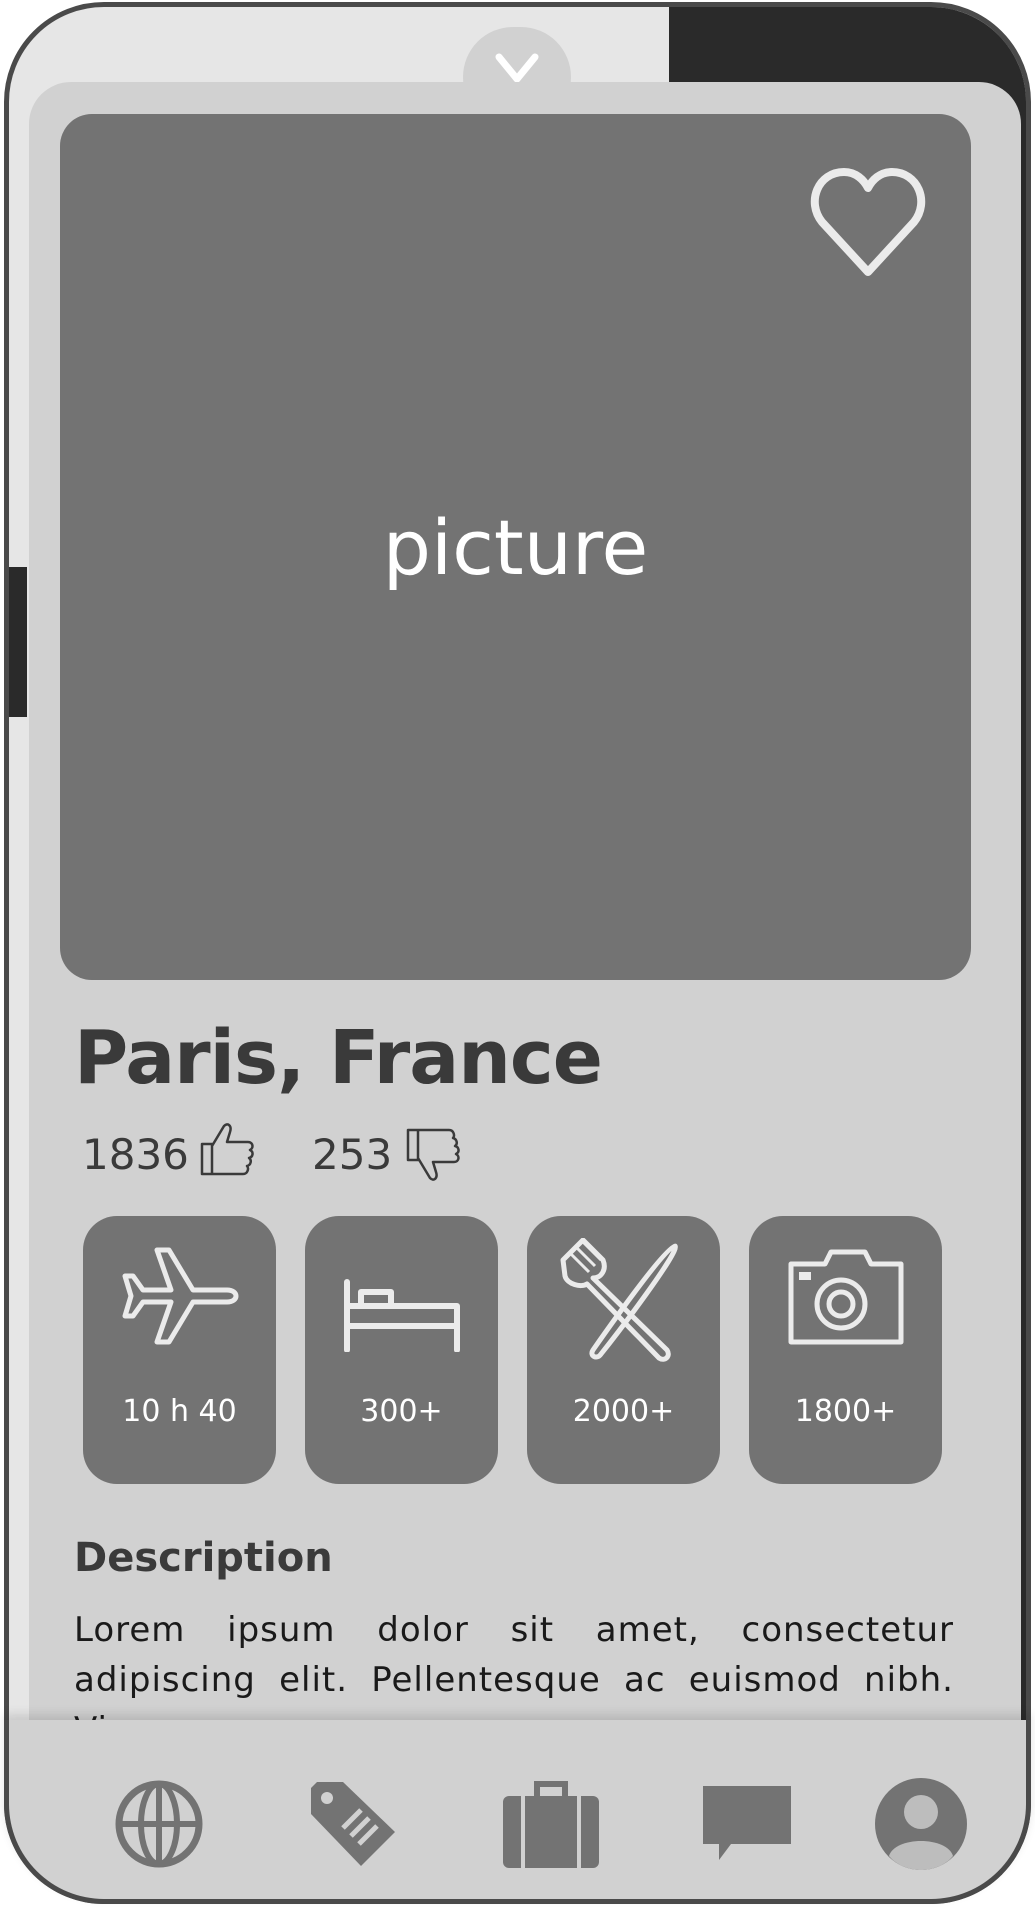 This screenshot has width=1035, height=1909. Describe the element at coordinates (402, 1315) in the screenshot. I see `bed-icon` at that location.